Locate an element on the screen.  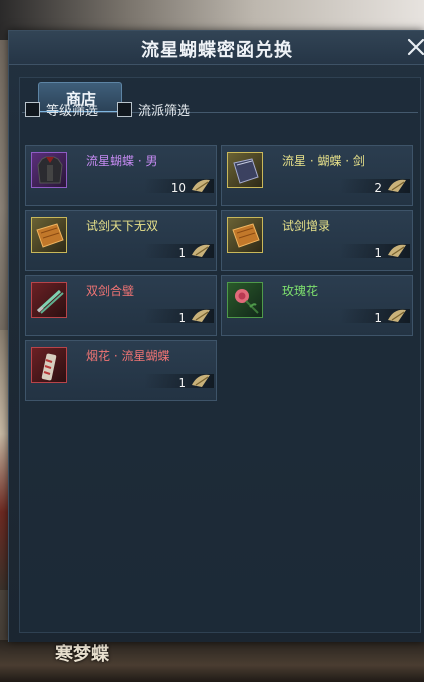
close-button is located at coordinates (414, 47).